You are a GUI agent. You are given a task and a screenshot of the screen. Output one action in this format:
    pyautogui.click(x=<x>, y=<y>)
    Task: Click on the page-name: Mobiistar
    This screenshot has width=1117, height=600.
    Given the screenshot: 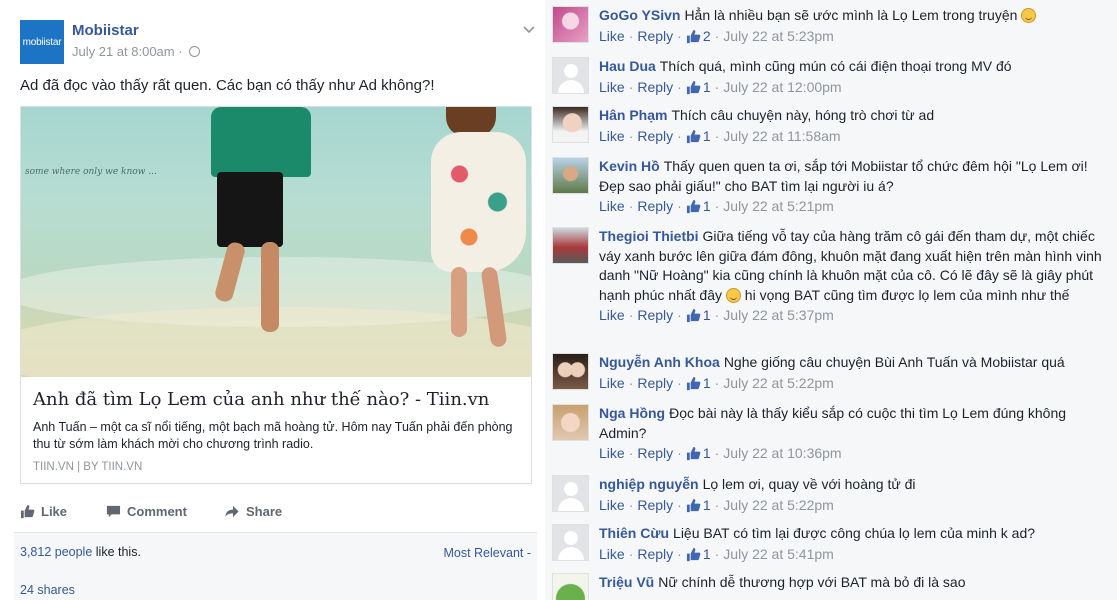 What is the action you would take?
    pyautogui.click(x=105, y=30)
    